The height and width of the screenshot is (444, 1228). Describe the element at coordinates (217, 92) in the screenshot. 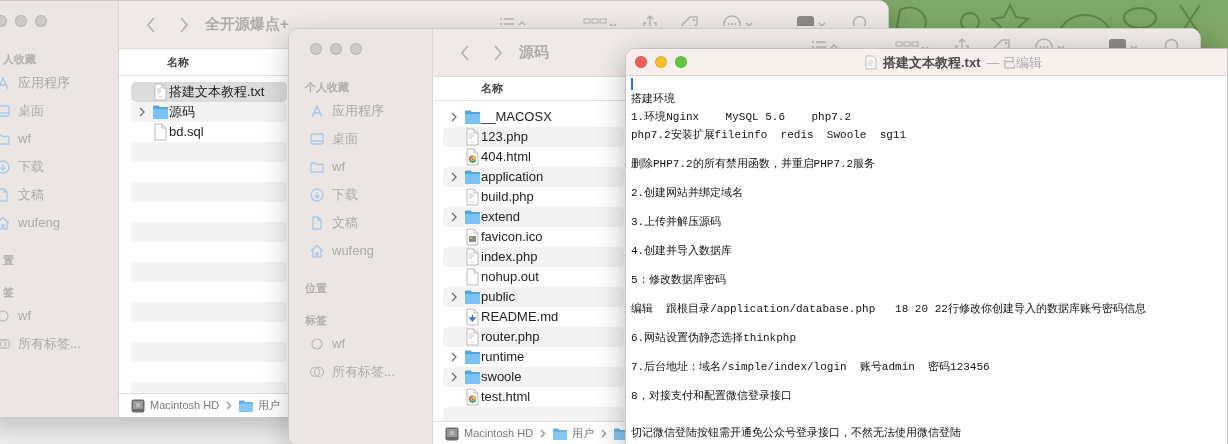

I see `file-name: 搭建文本教程.txt` at that location.